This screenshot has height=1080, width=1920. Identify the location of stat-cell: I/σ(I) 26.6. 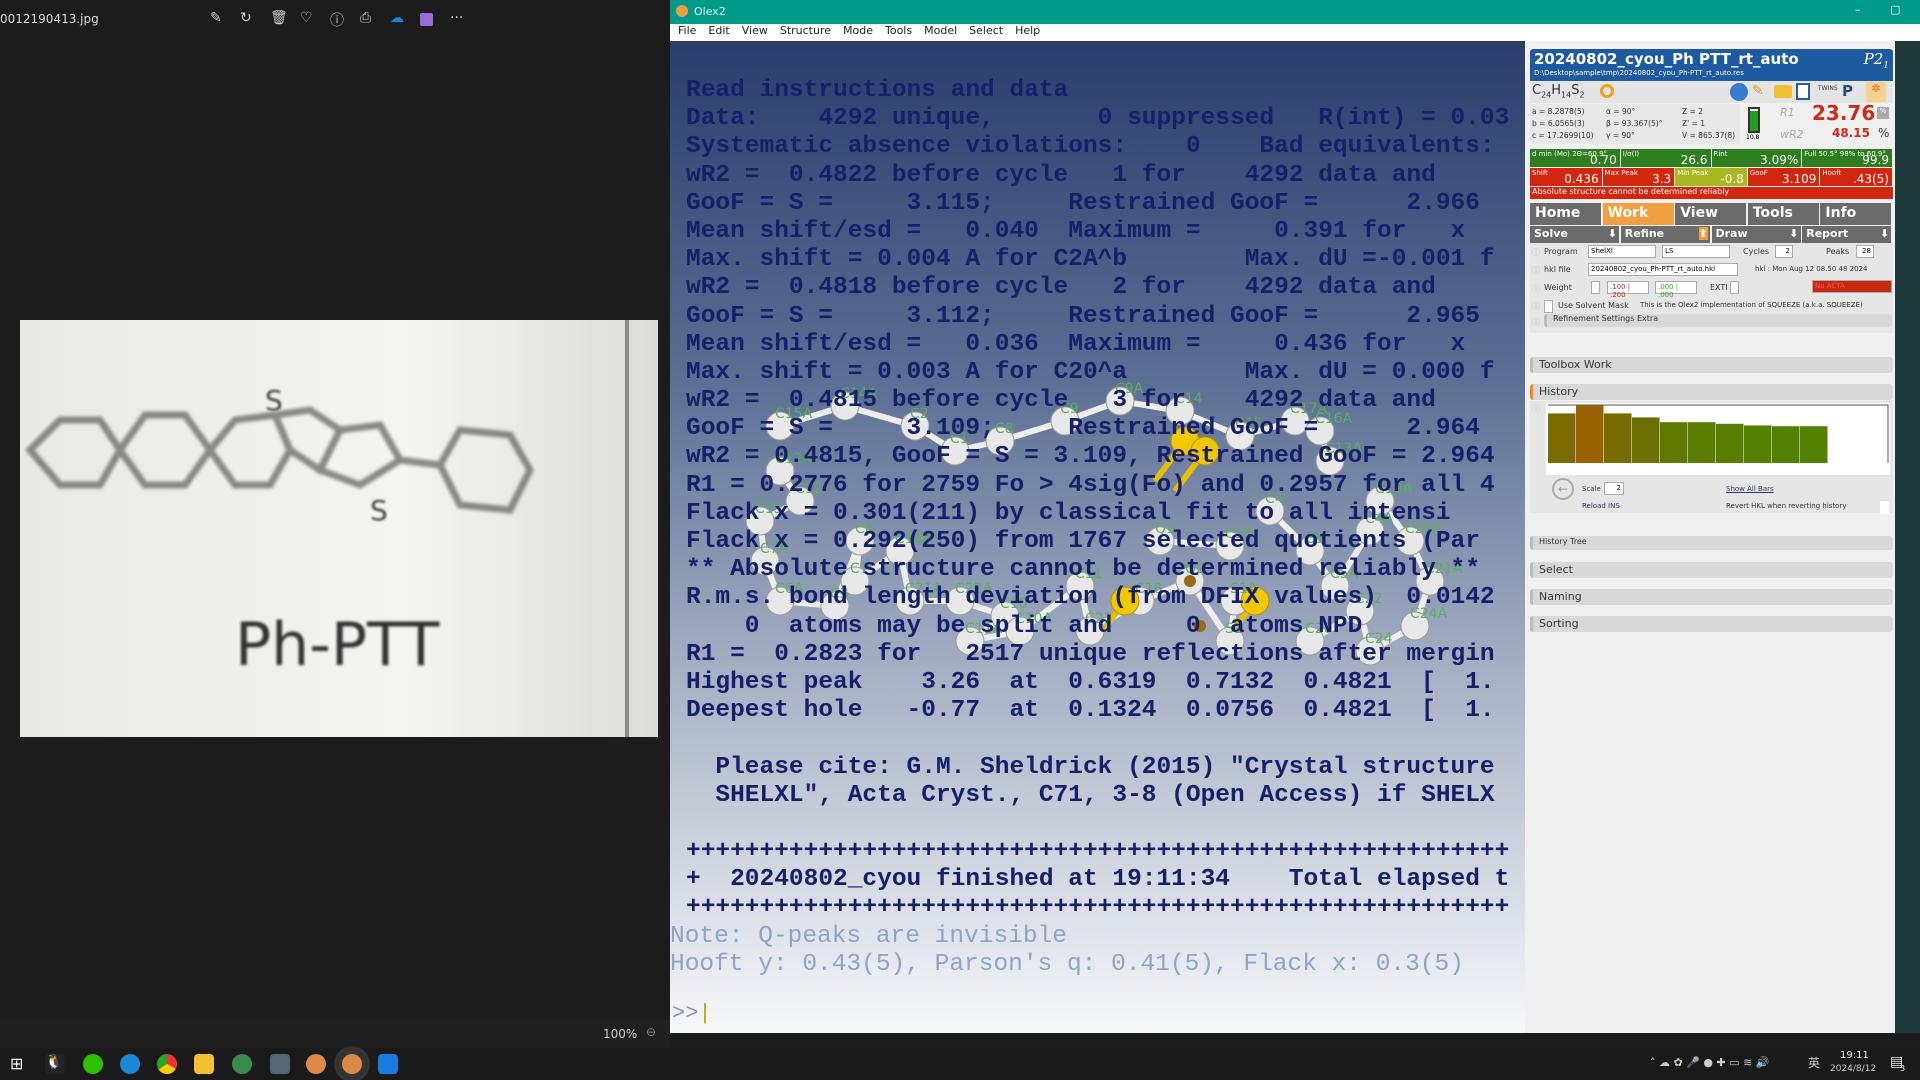
(1665, 158).